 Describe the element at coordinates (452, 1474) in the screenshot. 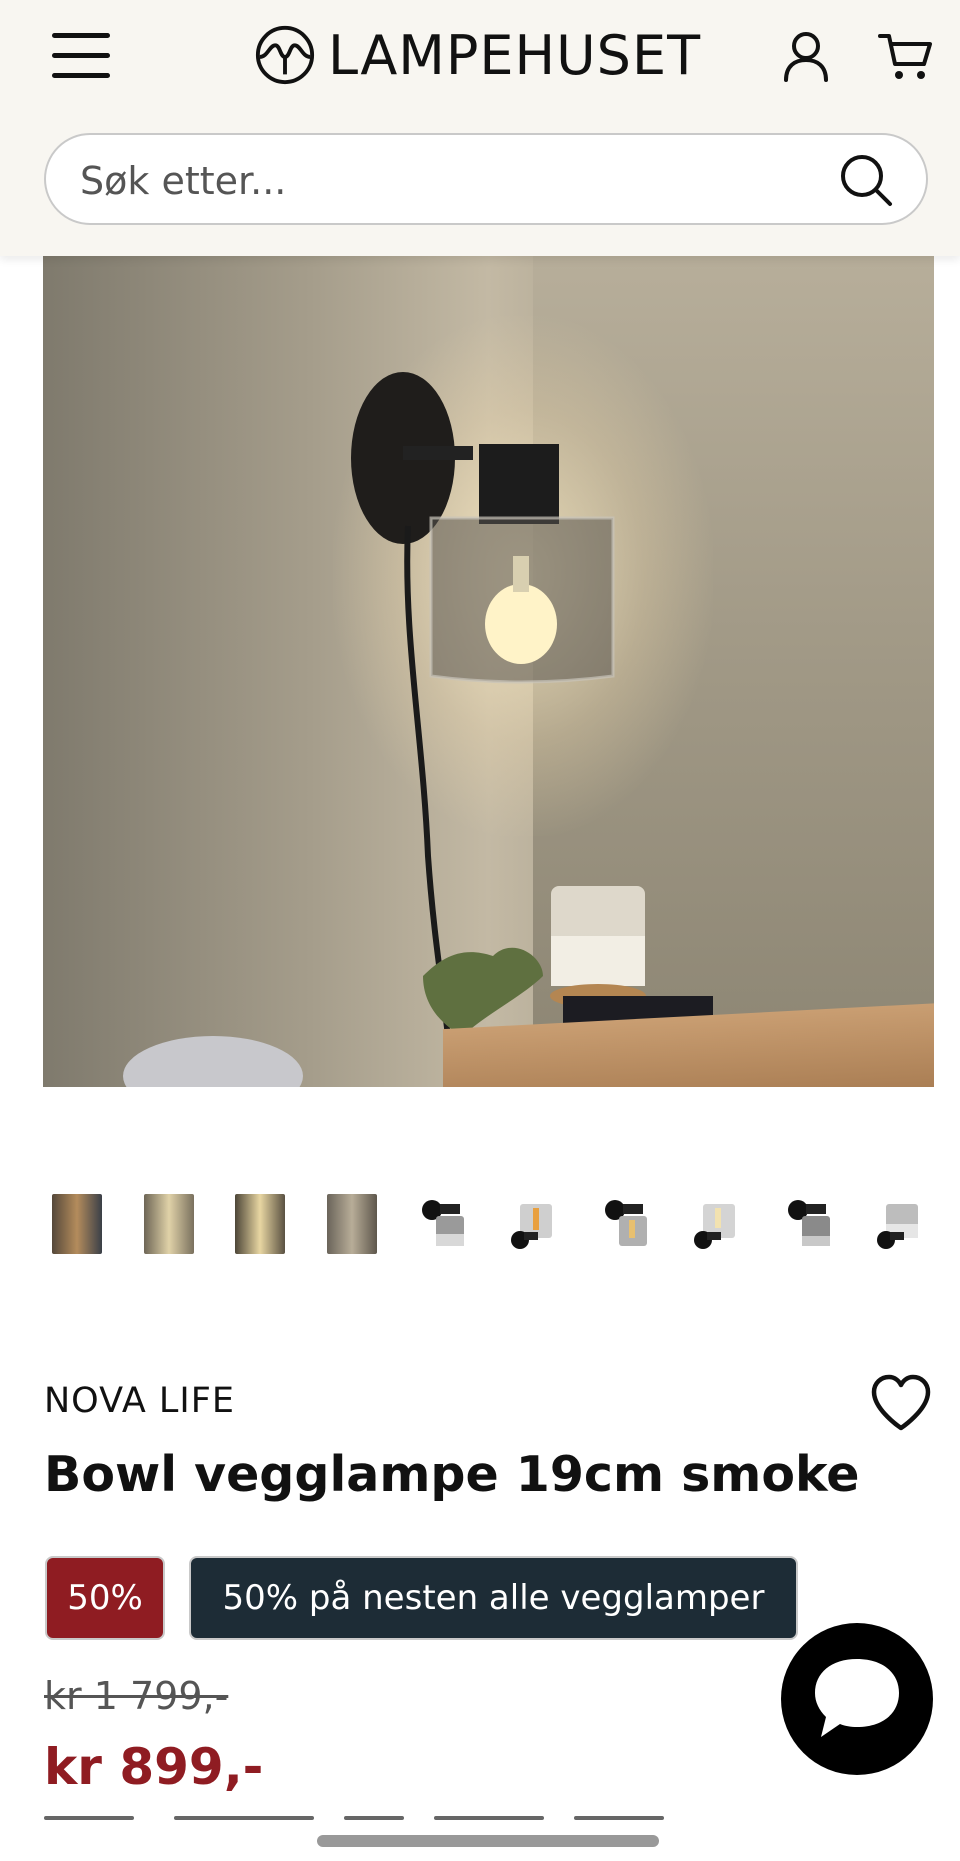

I see `product-title: Bowl vegglampe 19cm smoke` at that location.